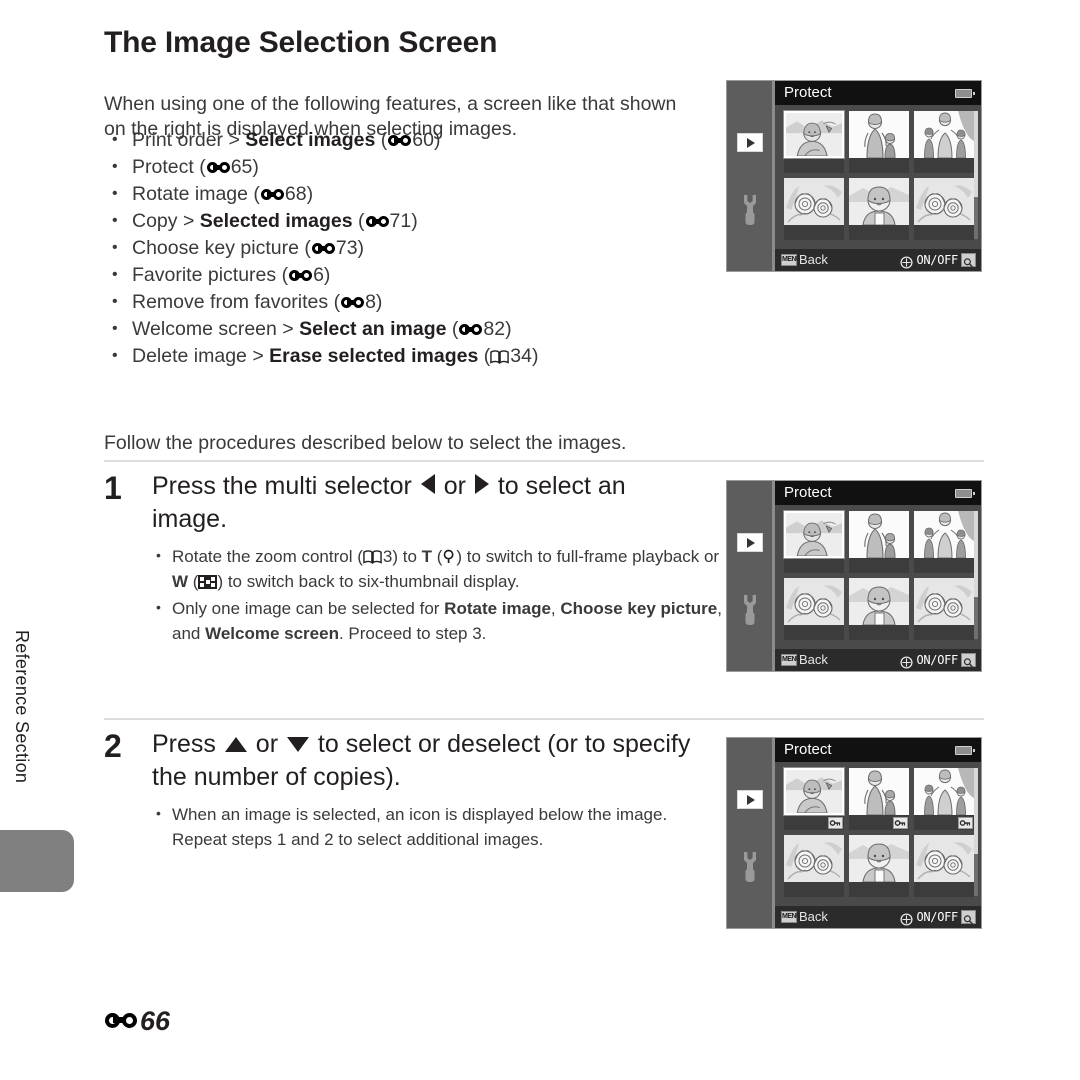 This screenshot has height=1080, width=1080. Describe the element at coordinates (283, 194) in the screenshot. I see `feature-reference: (68)` at that location.